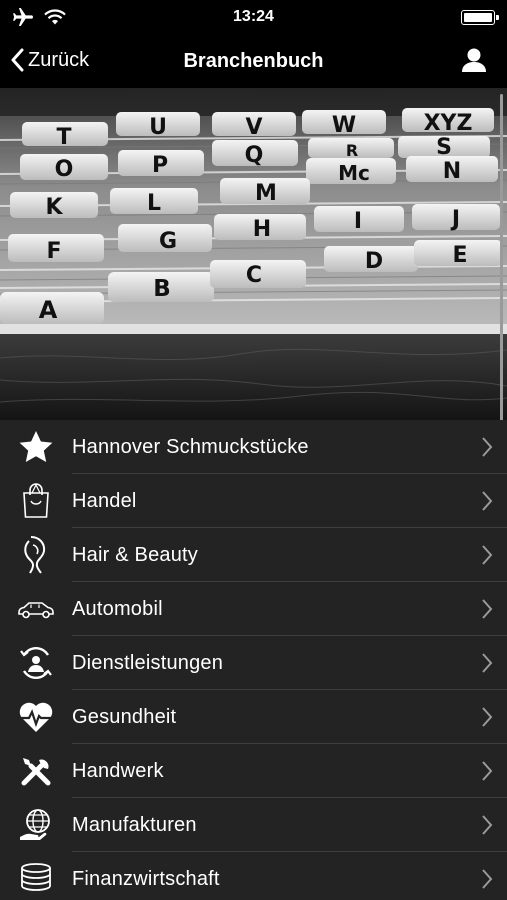 The image size is (507, 900). I want to click on index-tab: J, so click(456, 218).